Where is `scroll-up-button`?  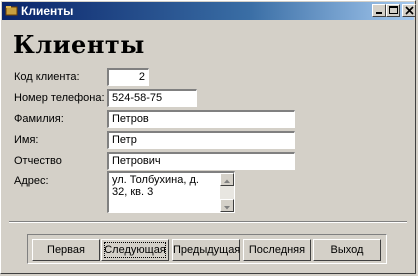 scroll-up-button is located at coordinates (227, 179).